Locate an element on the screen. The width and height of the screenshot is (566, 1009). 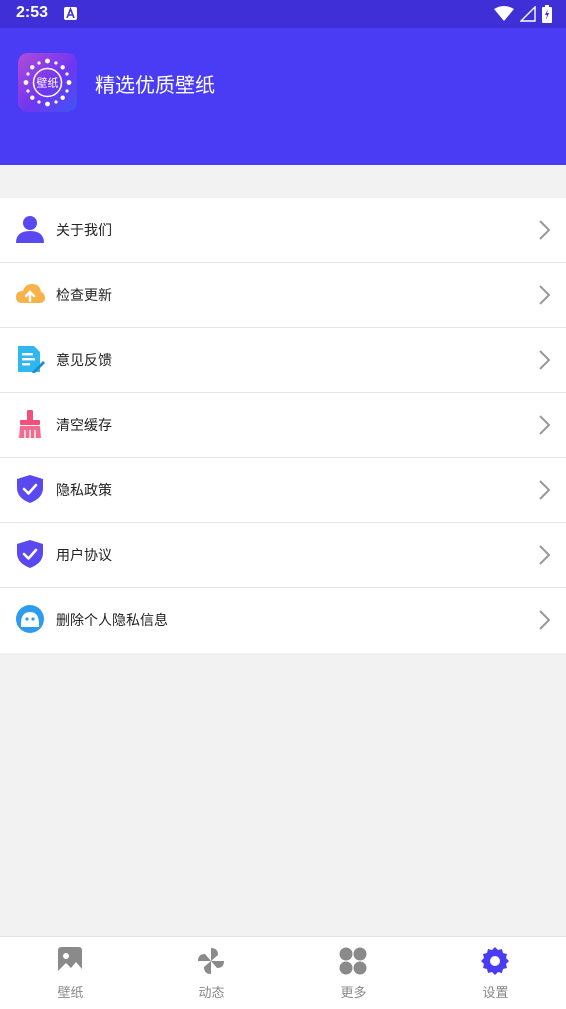
menu-item-user-agreement: 用户协议 is located at coordinates (283, 555).